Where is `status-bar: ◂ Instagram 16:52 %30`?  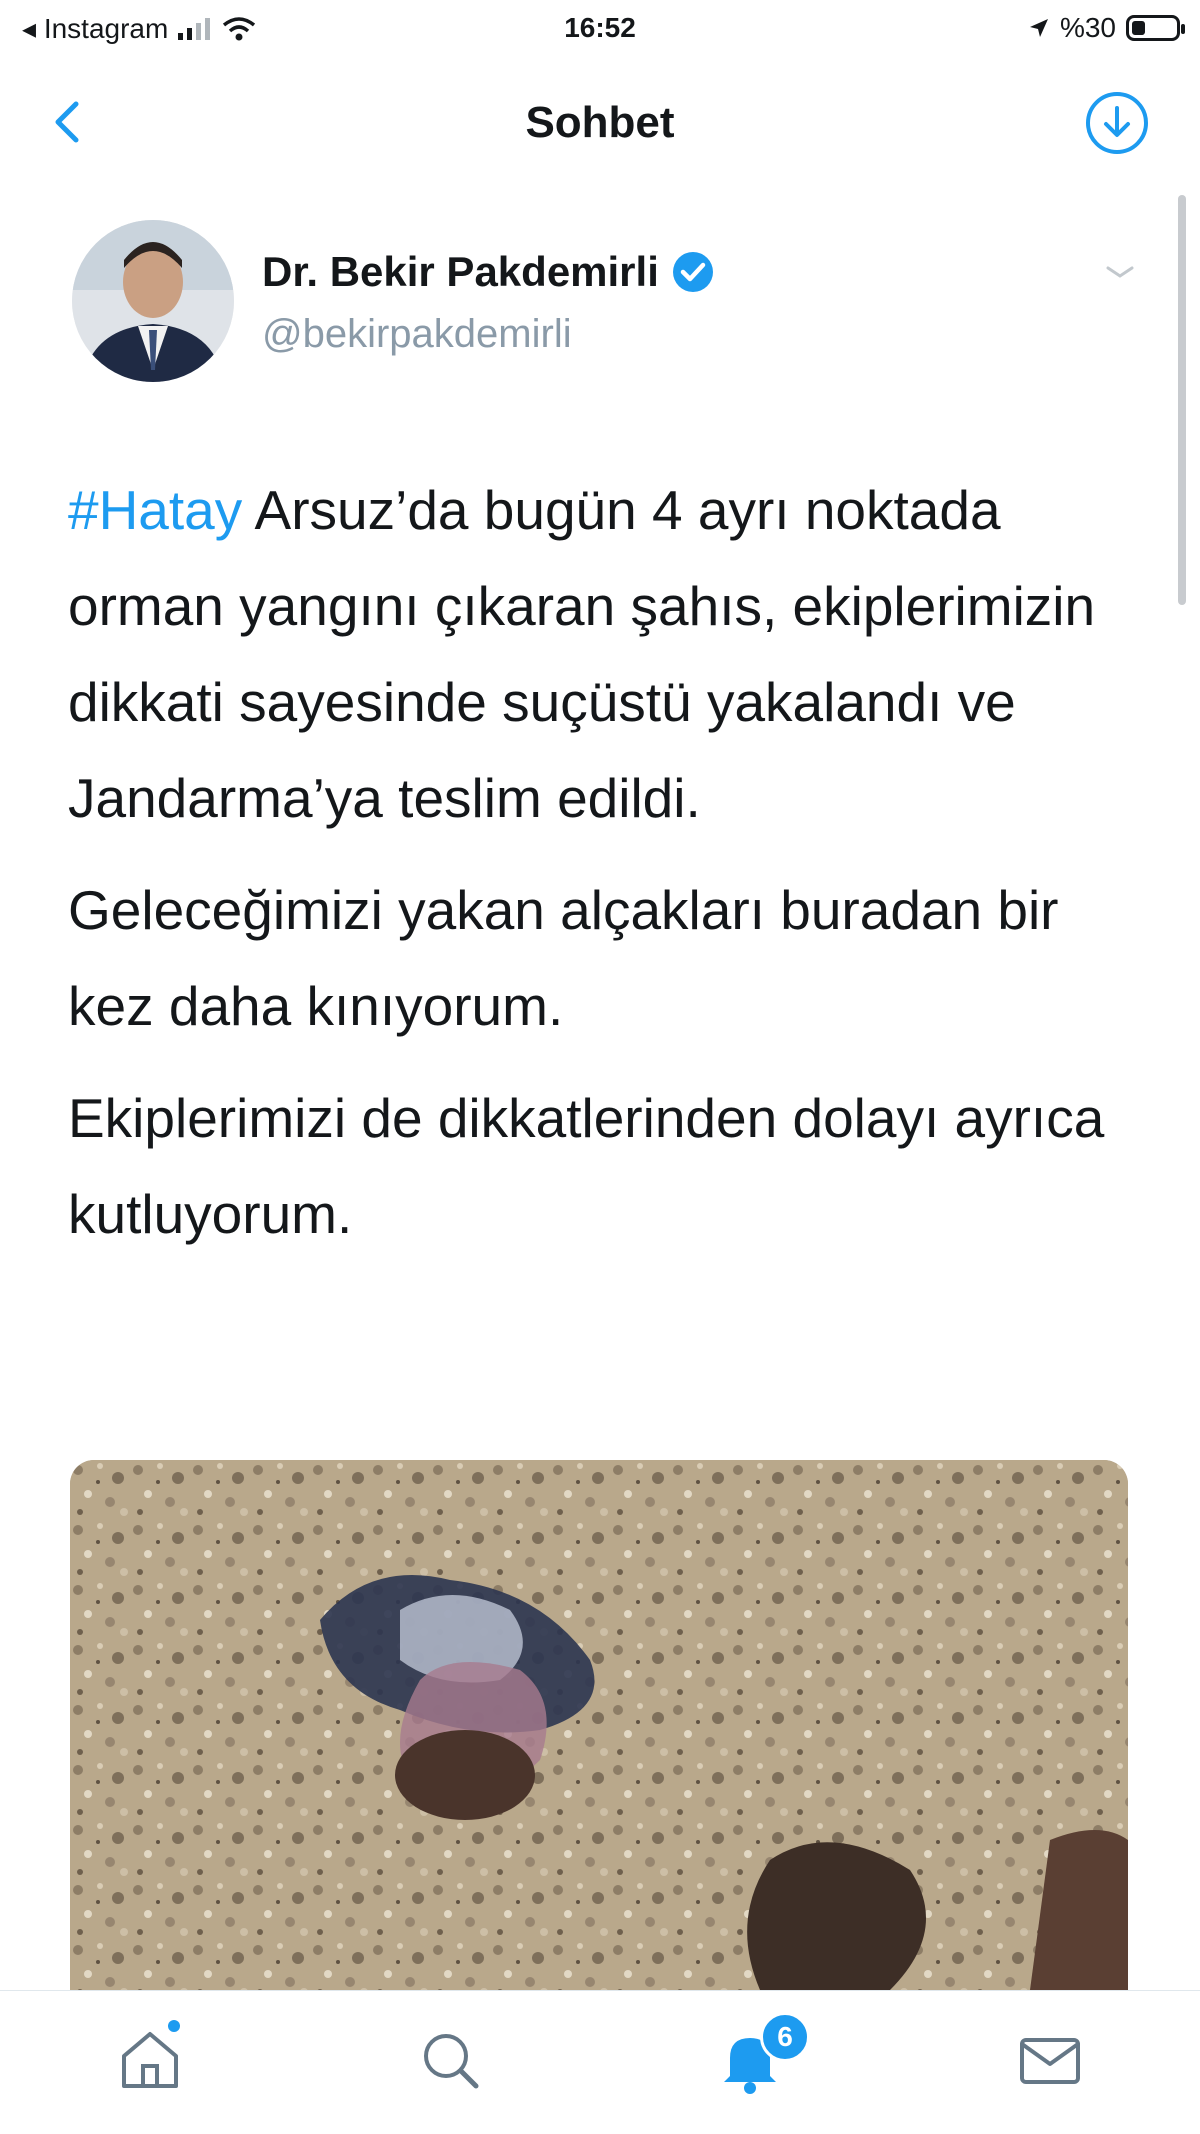 status-bar: ◂ Instagram 16:52 %30 is located at coordinates (600, 32).